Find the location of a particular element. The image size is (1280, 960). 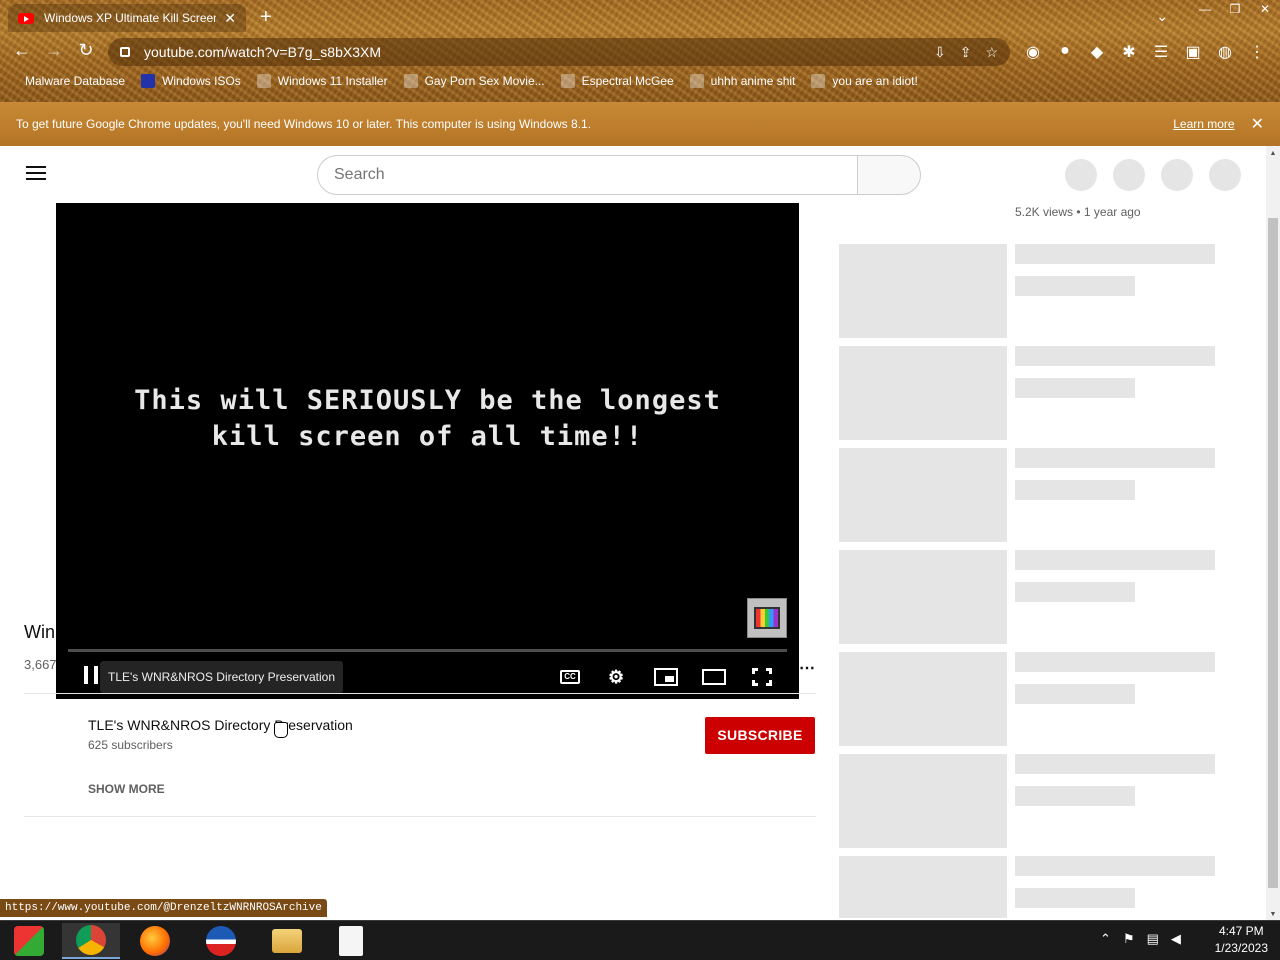

character-icon is located at coordinates (567, 81).